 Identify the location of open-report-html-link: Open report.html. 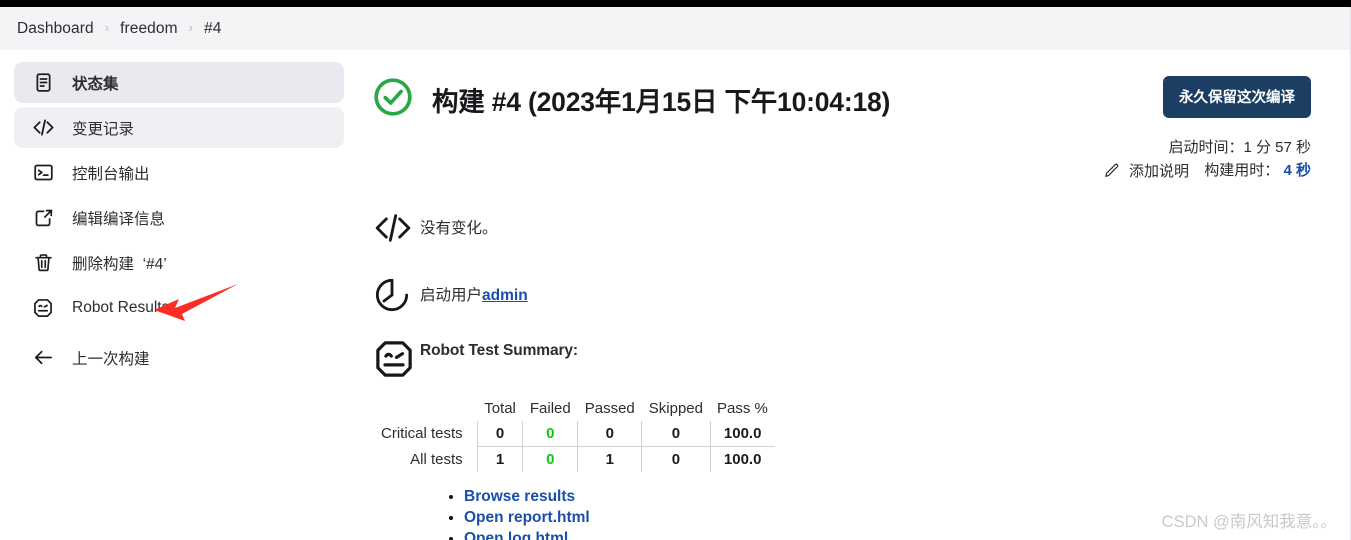
(527, 517).